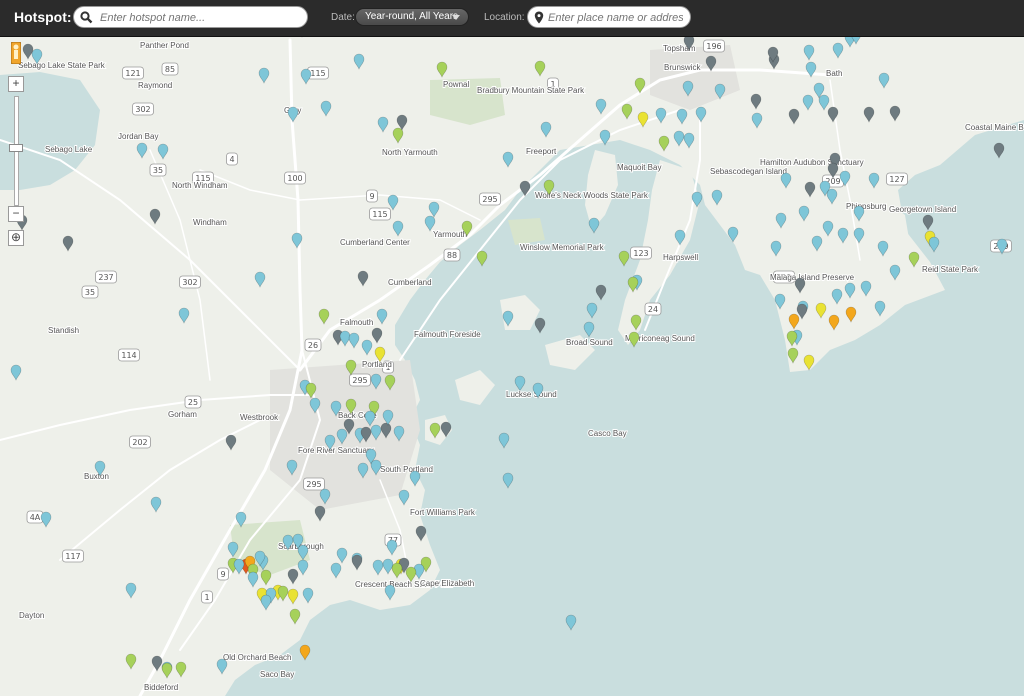 Image resolution: width=1024 pixels, height=696 pixels. I want to click on place-label: Broad Sound, so click(589, 342).